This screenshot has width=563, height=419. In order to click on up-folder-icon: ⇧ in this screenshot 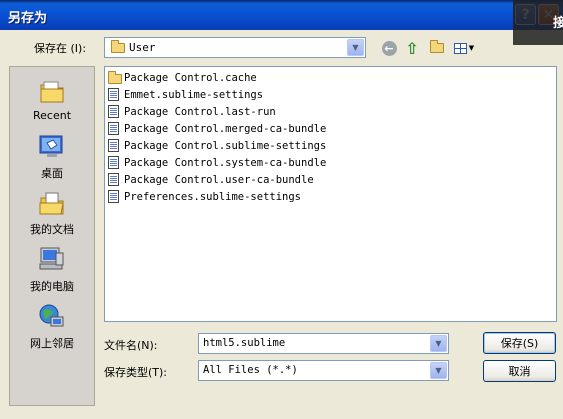, I will do `click(412, 48)`.